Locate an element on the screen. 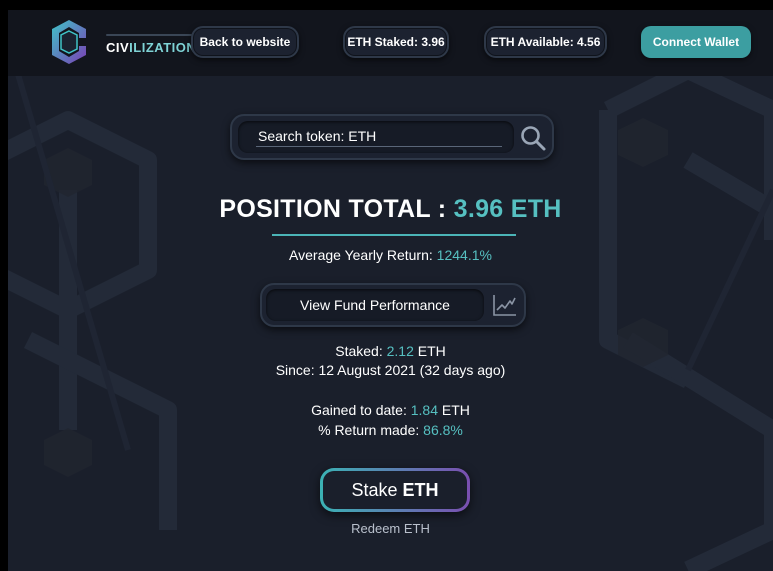  staked-amount: Staked: 2.12 ETH is located at coordinates (390, 351).